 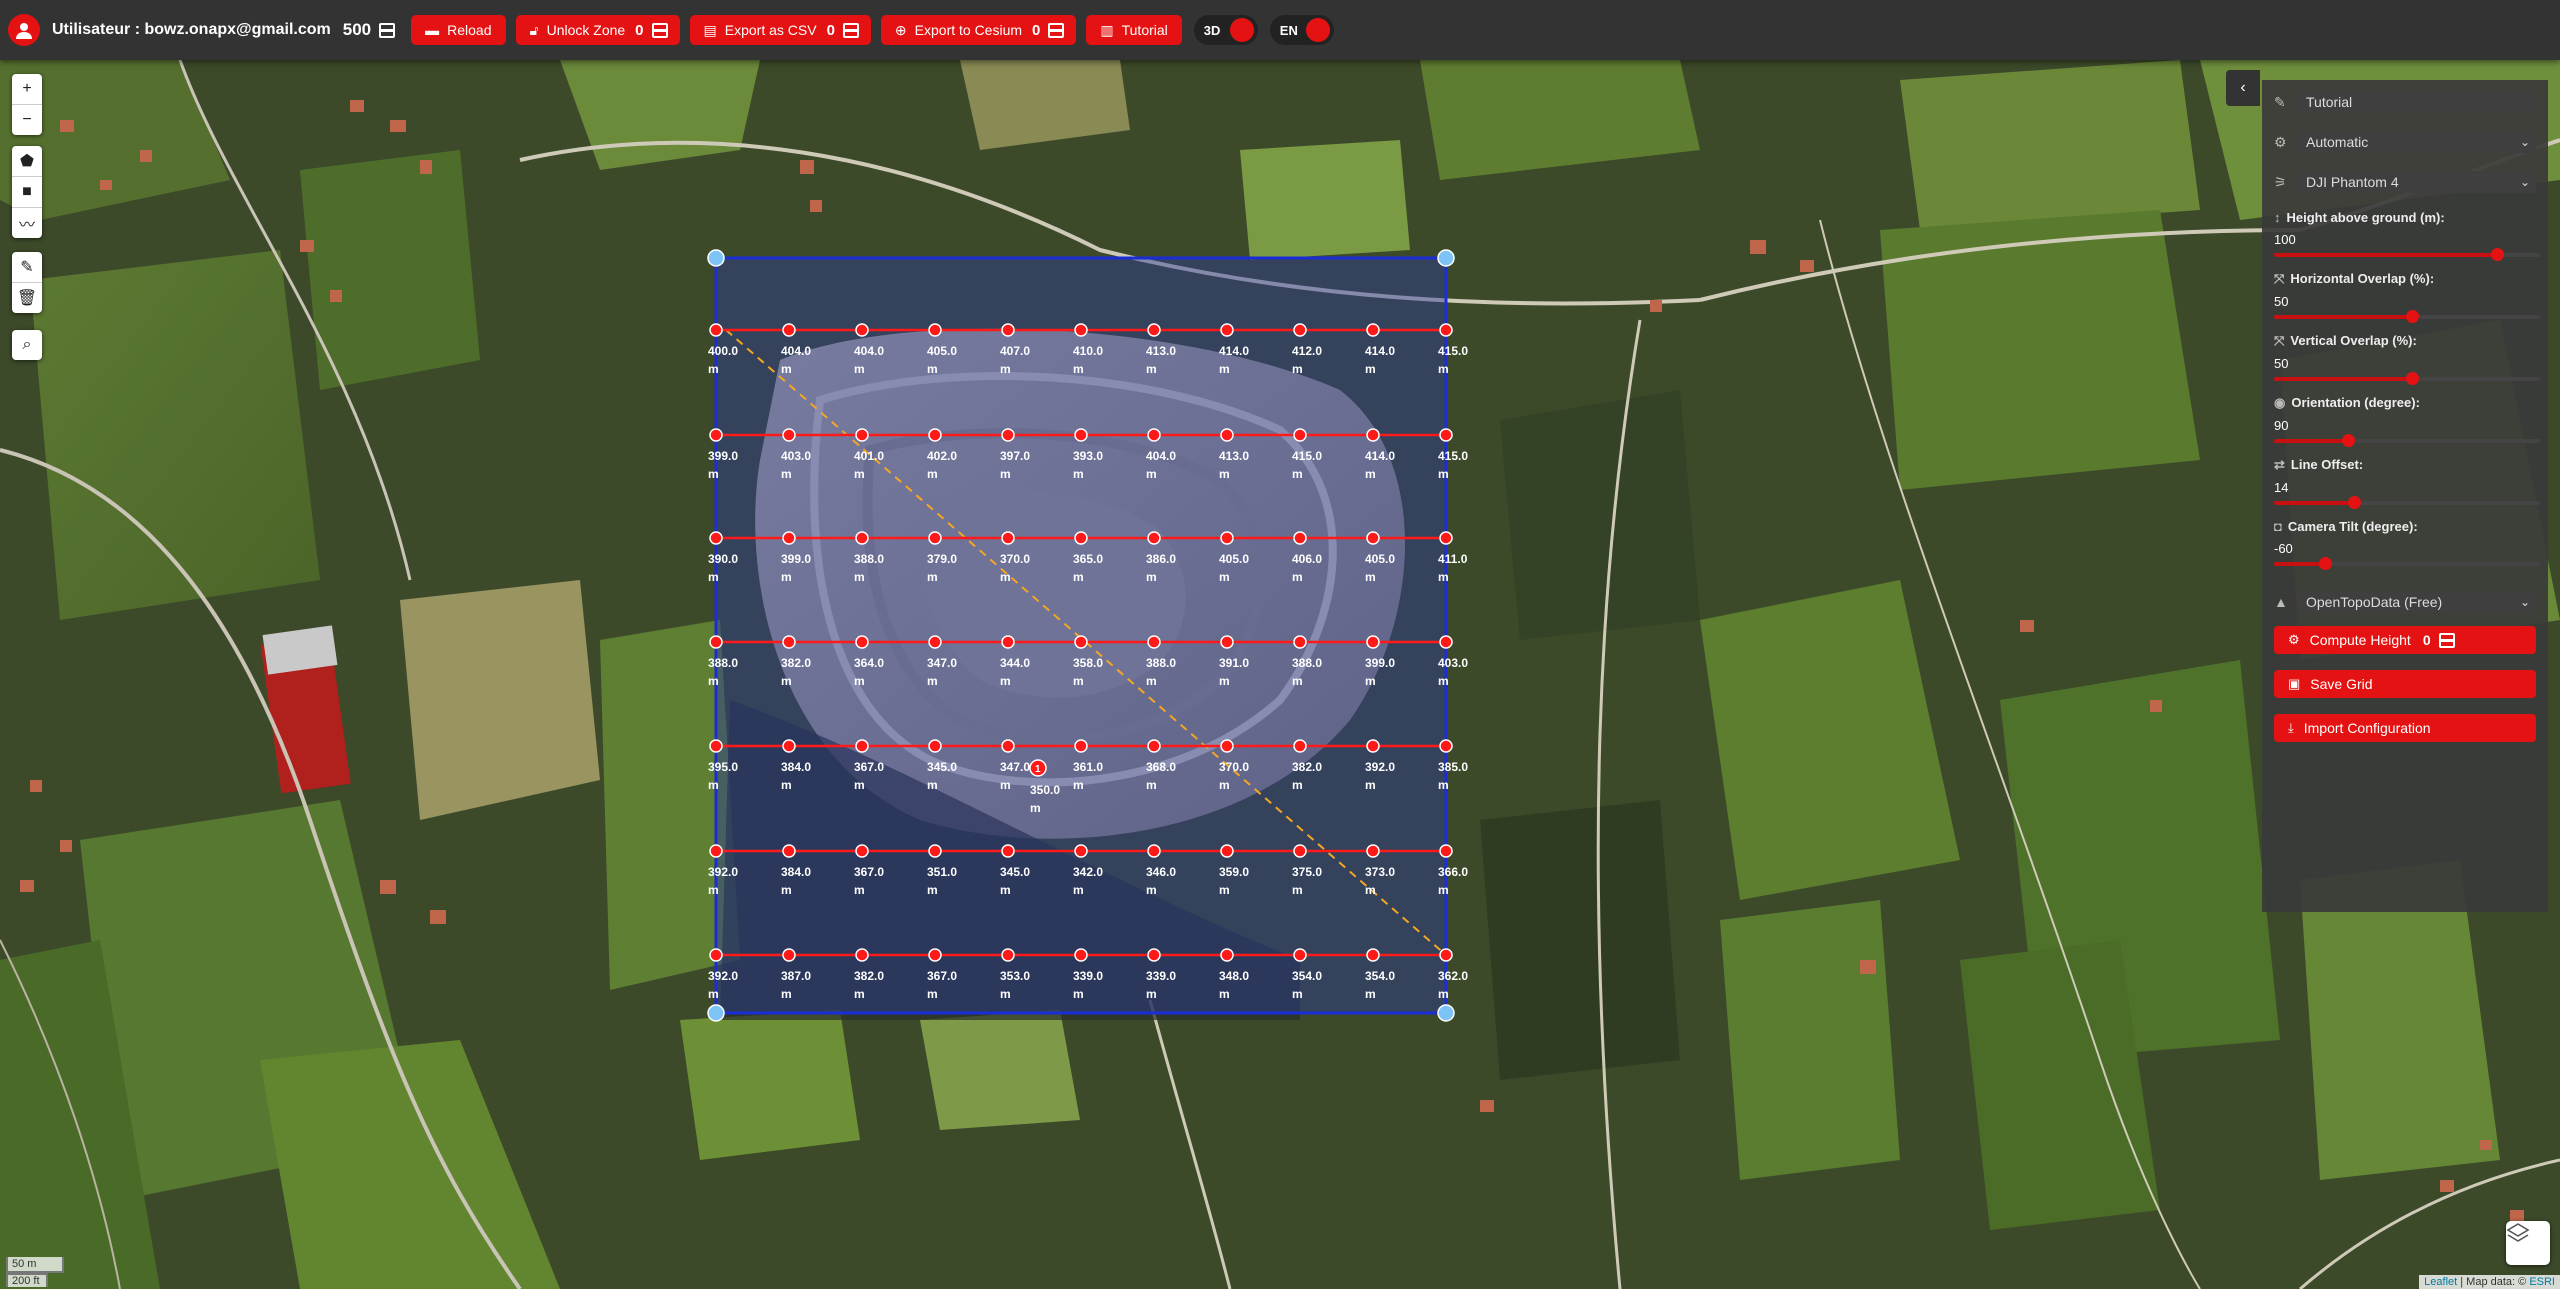 I want to click on reload-button: ▬ Reload, so click(x=458, y=30).